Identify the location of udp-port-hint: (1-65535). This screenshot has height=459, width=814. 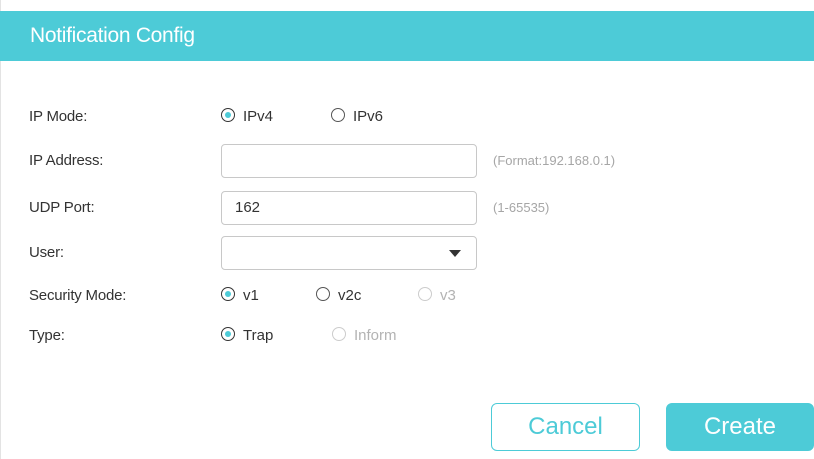
(521, 207).